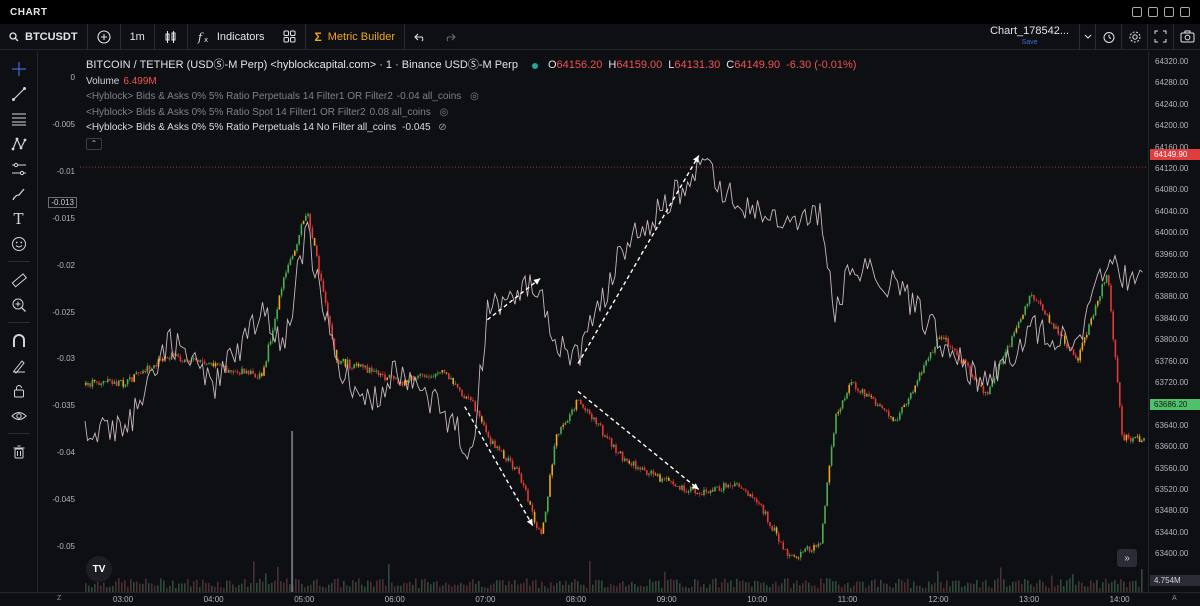 The height and width of the screenshot is (606, 1200). I want to click on indicator-3-value: -0.045, so click(416, 127).